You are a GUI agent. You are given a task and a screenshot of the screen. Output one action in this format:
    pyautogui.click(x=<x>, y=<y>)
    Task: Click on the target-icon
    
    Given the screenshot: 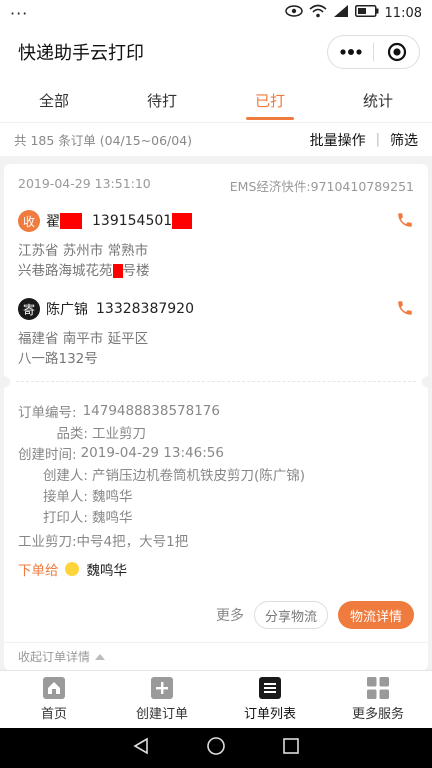 What is the action you would take?
    pyautogui.click(x=396, y=52)
    